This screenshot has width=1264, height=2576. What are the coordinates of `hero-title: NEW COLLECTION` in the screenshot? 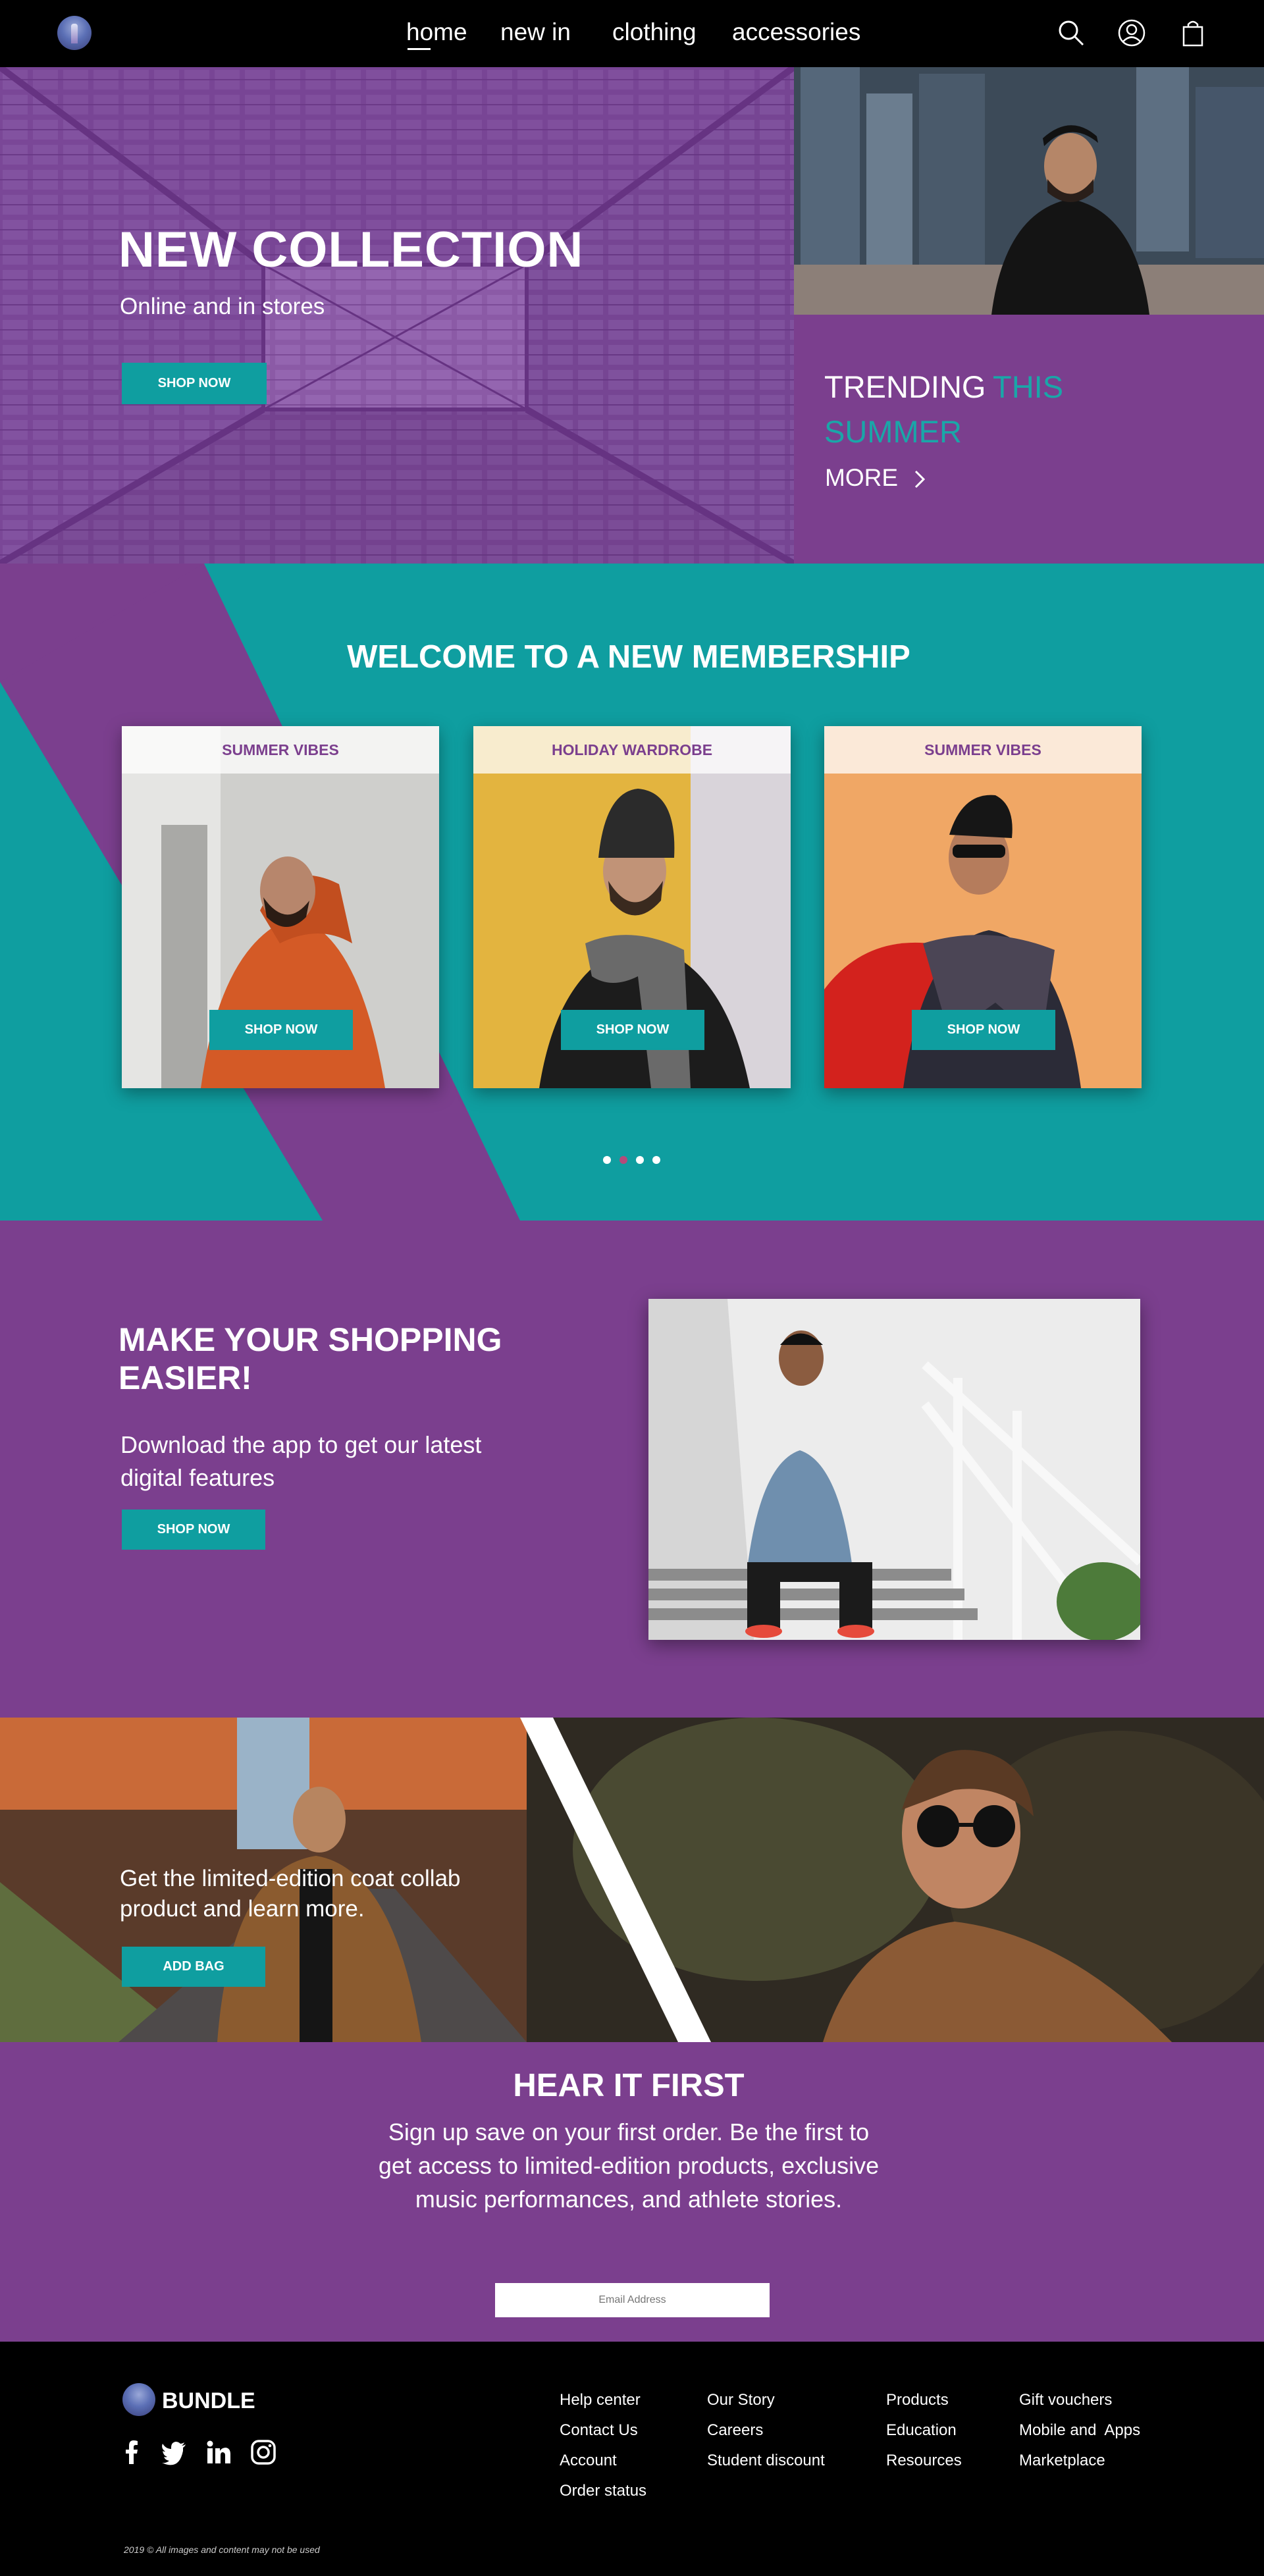 It's located at (351, 250).